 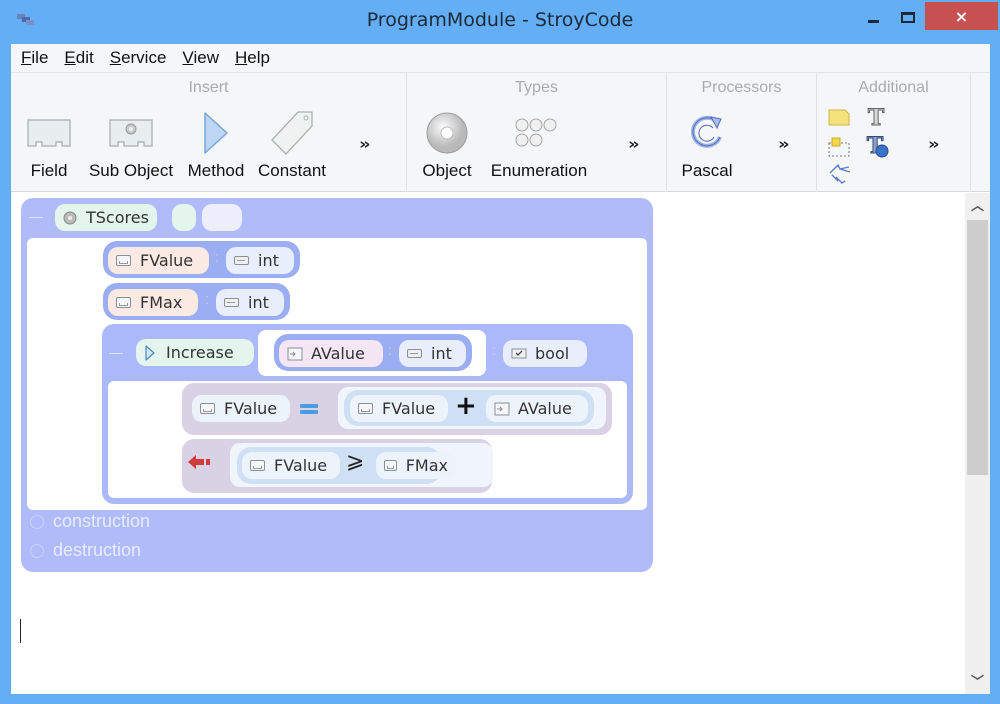 What do you see at coordinates (292, 133) in the screenshot?
I see `constant-tag-icon` at bounding box center [292, 133].